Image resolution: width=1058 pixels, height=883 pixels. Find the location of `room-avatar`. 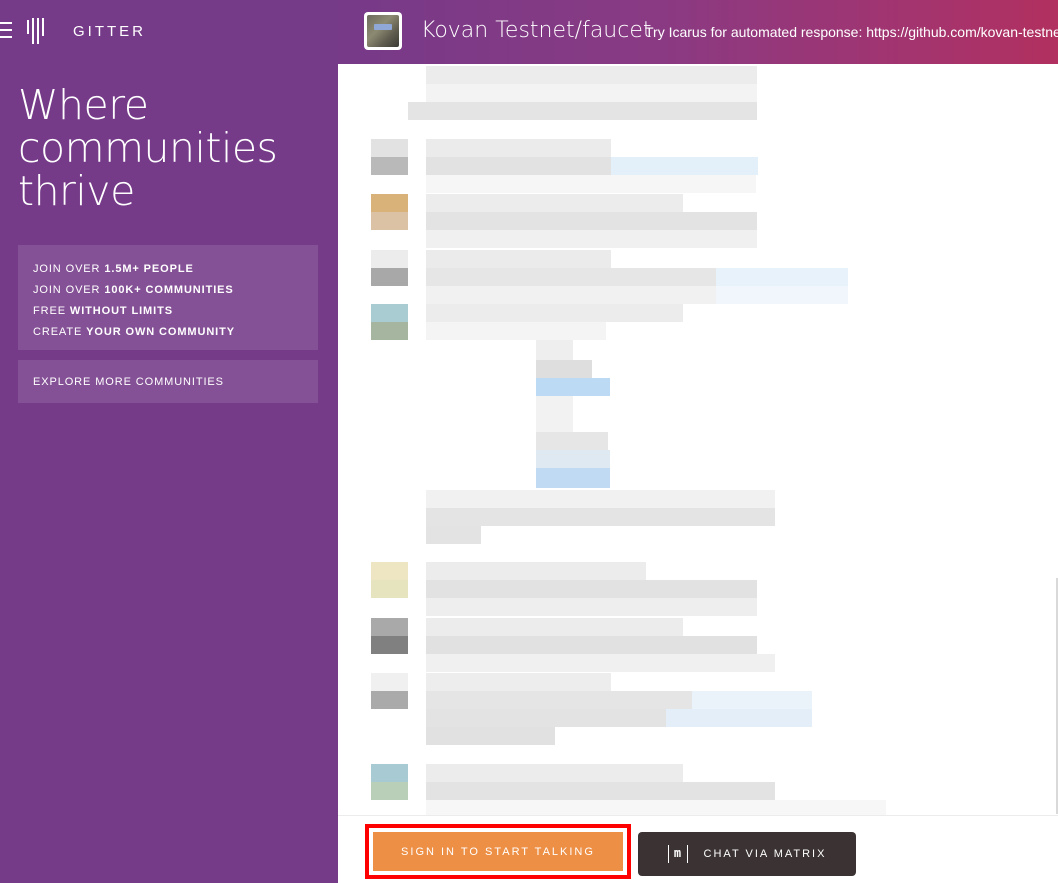

room-avatar is located at coordinates (383, 31).